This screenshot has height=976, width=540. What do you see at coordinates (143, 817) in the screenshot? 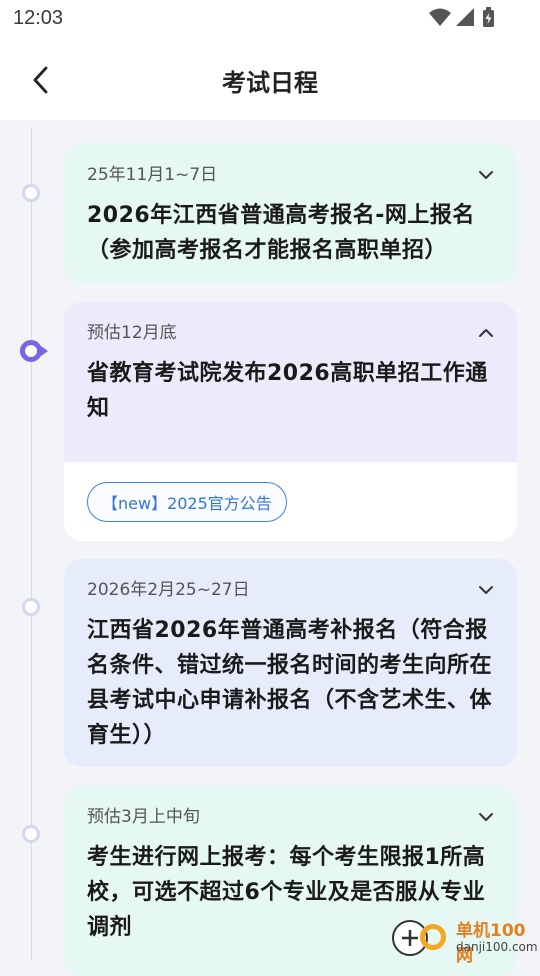
I see `event-date: 预估3月上中旬` at bounding box center [143, 817].